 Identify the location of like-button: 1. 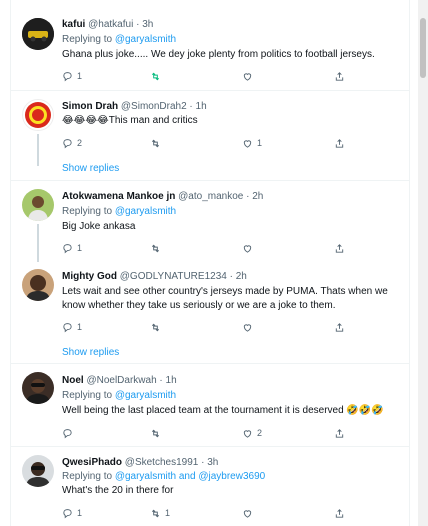
(252, 143).